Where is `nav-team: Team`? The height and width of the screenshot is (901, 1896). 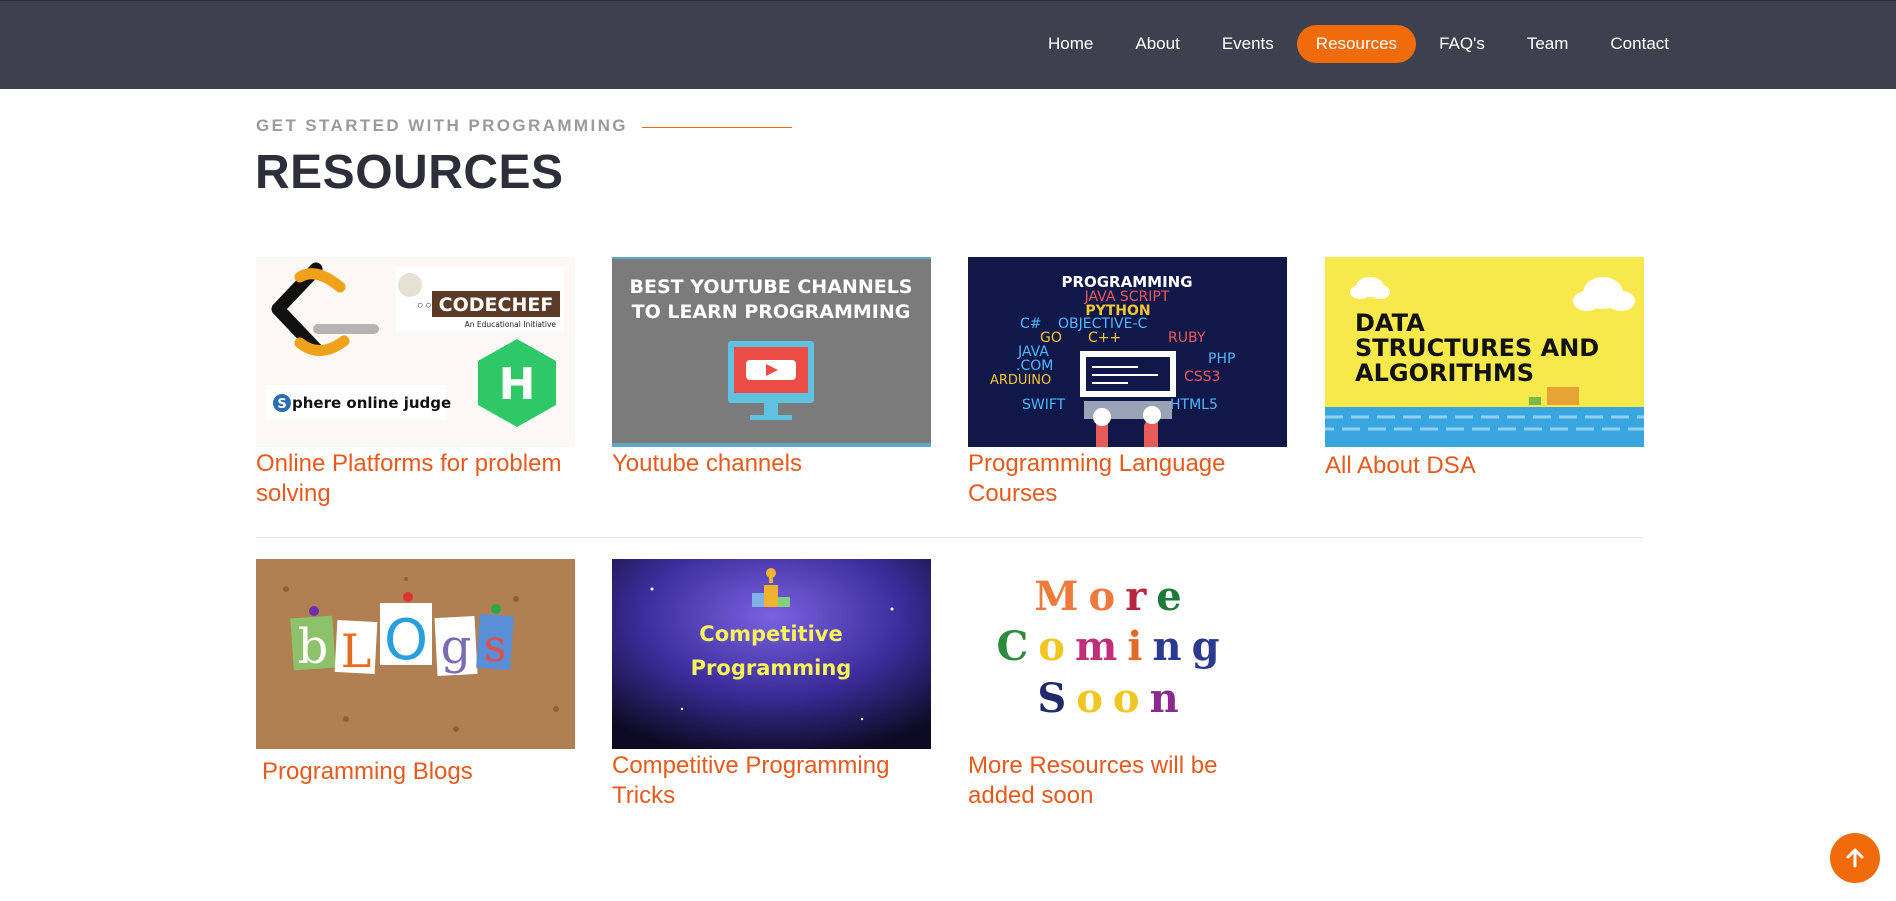
nav-team: Team is located at coordinates (1548, 44).